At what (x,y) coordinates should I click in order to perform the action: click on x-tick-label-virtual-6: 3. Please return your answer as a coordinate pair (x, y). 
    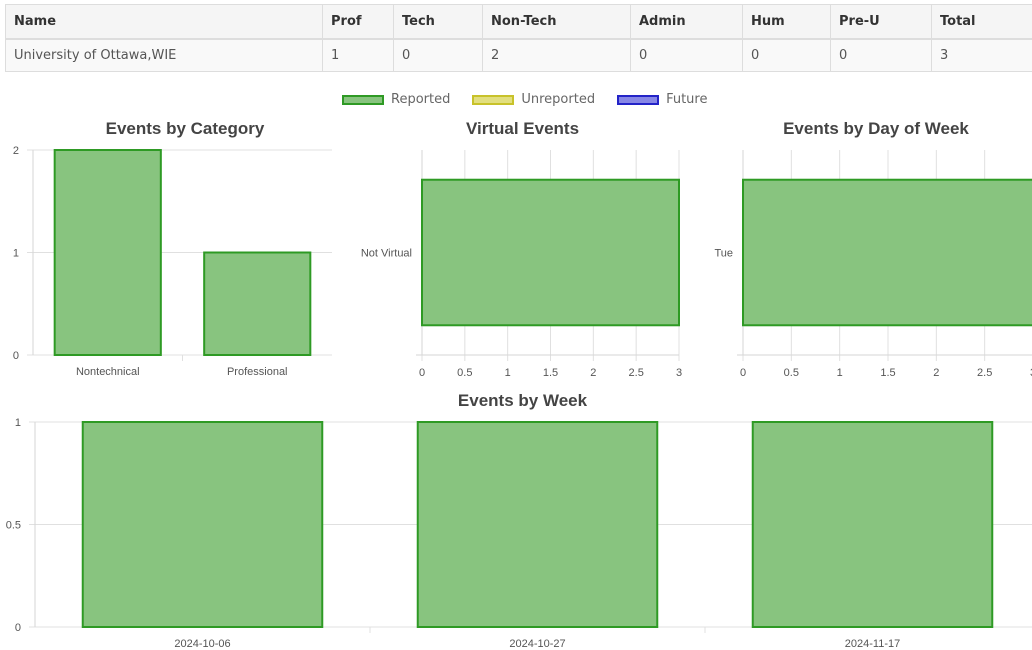
    Looking at the image, I should click on (679, 373).